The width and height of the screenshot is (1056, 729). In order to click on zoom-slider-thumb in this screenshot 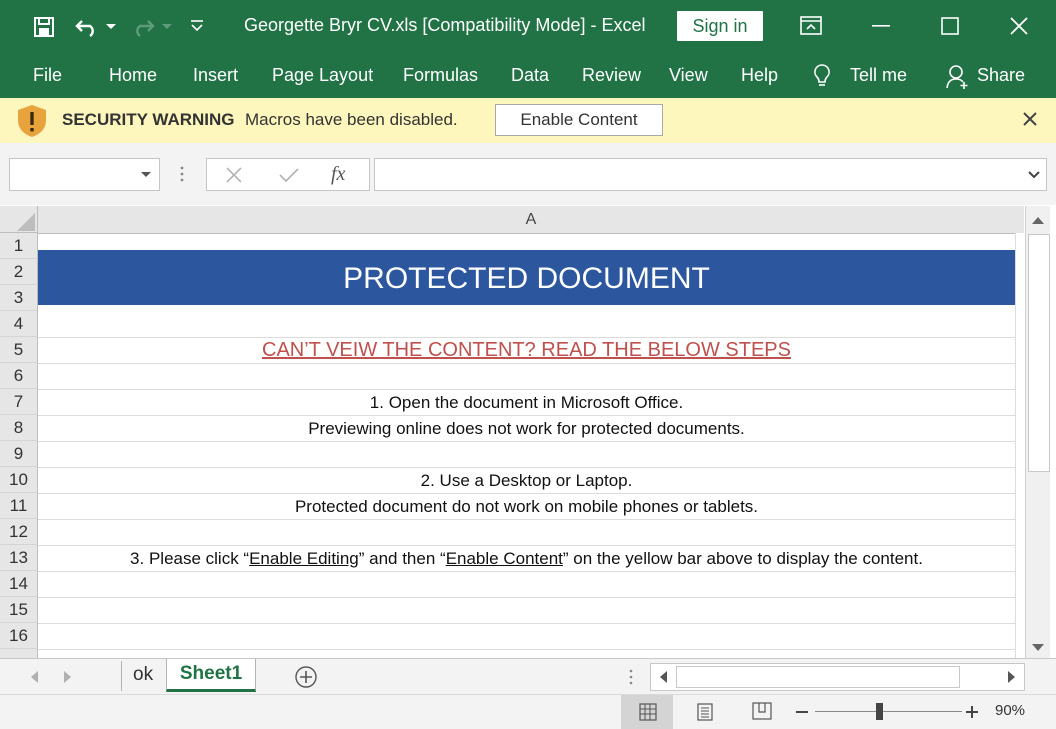, I will do `click(879, 711)`.